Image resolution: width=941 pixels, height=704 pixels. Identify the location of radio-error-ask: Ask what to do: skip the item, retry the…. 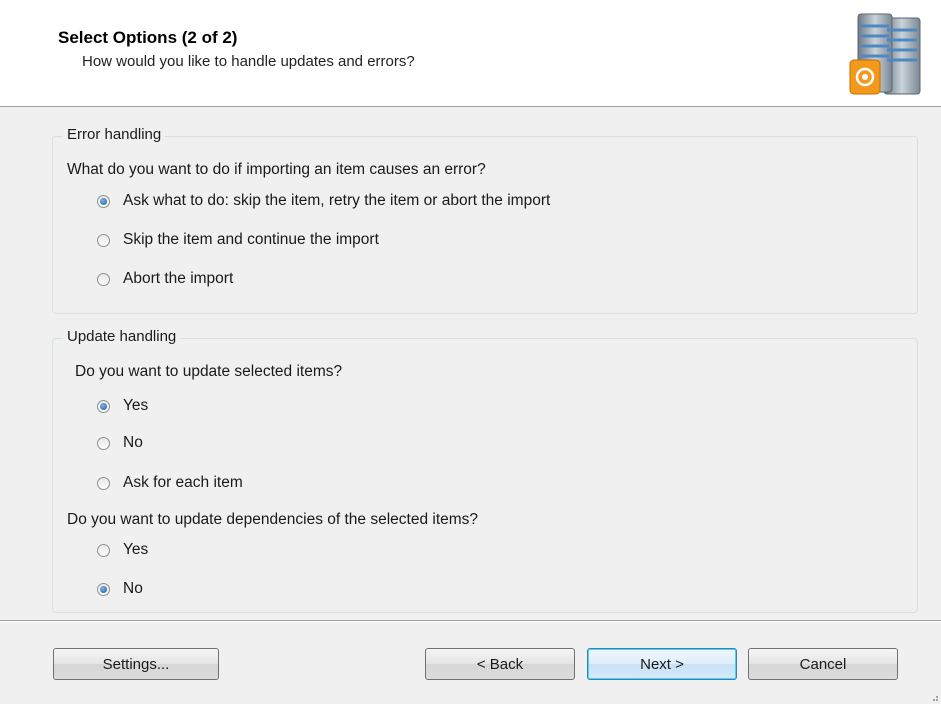
(323, 201).